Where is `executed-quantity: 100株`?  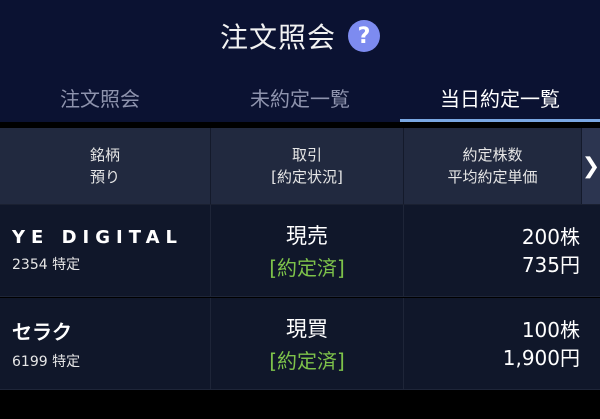
executed-quantity: 100株 is located at coordinates (550, 329).